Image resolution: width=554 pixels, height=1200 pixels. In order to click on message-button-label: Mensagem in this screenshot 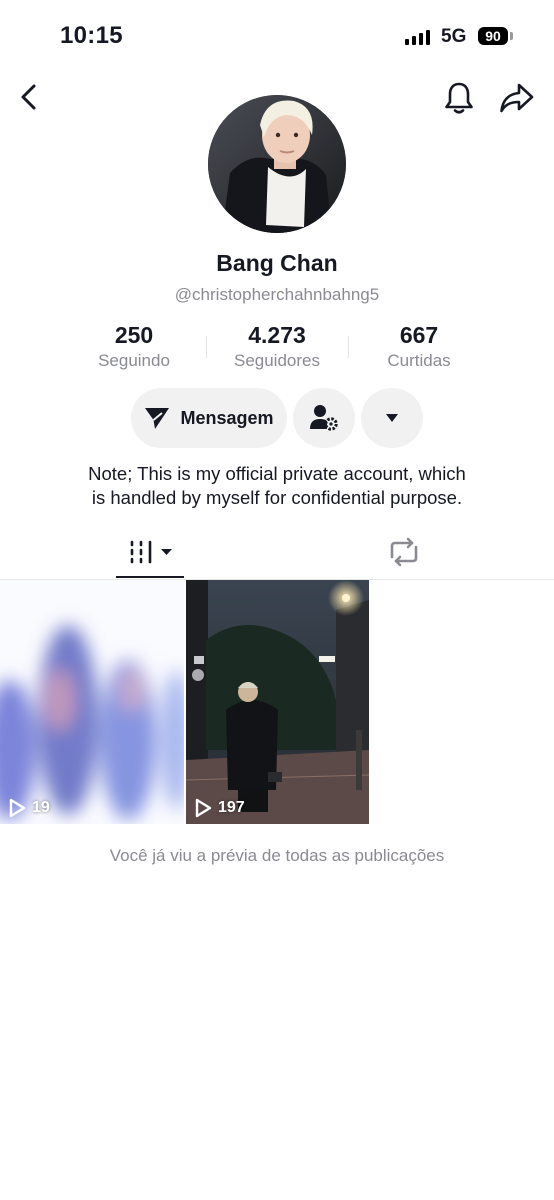, I will do `click(227, 417)`.